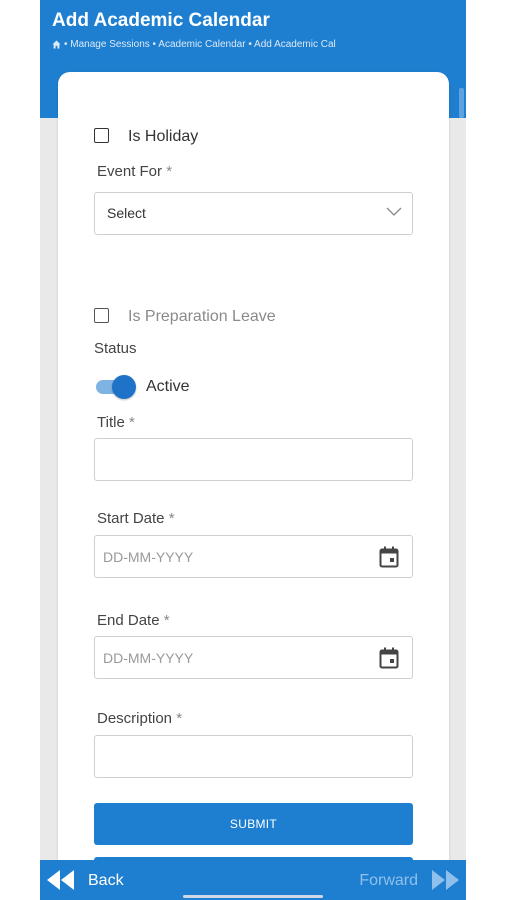  Describe the element at coordinates (388, 881) in the screenshot. I see `forward-button: Forward` at that location.